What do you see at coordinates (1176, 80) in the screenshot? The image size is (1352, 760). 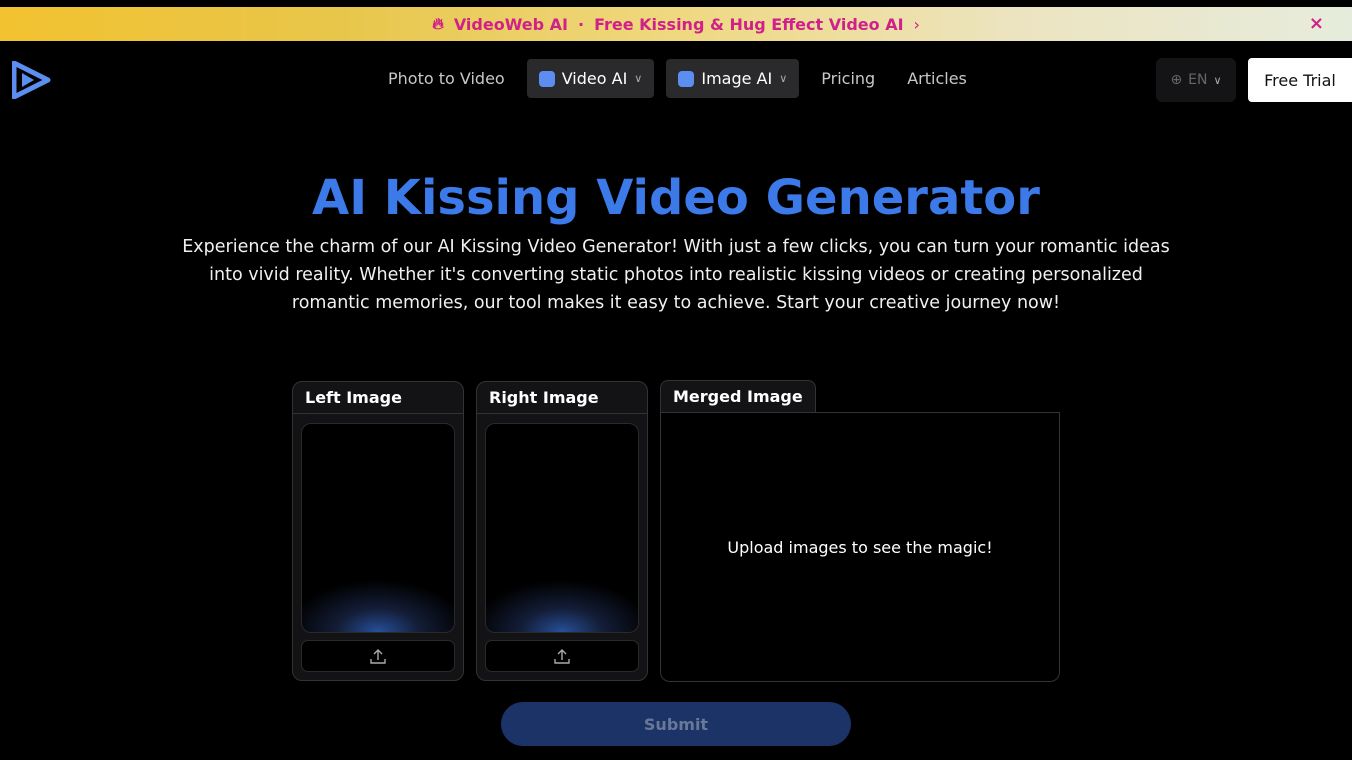 I see `globe-icon: ⊕` at bounding box center [1176, 80].